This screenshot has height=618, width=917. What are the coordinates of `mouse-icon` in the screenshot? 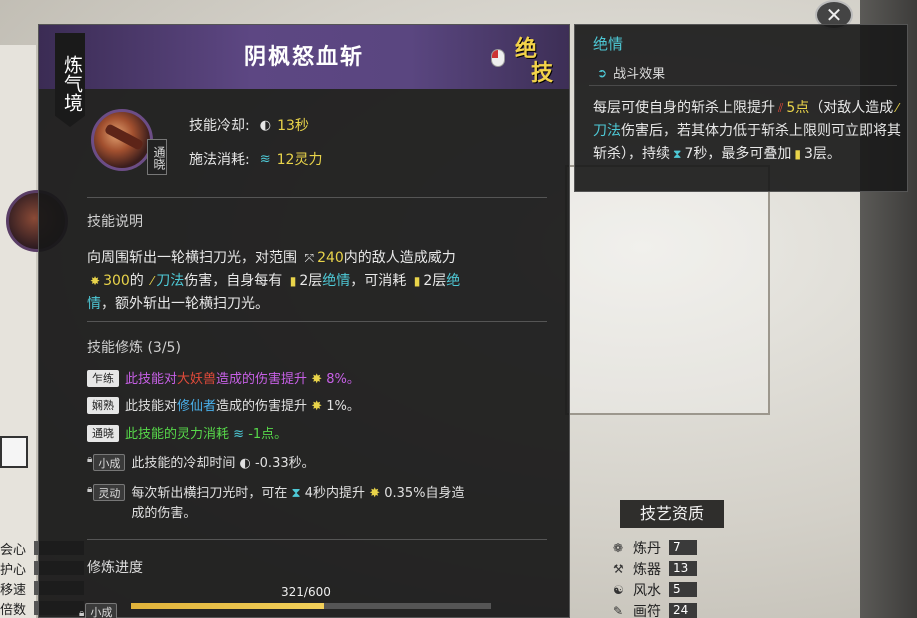 It's located at (498, 58).